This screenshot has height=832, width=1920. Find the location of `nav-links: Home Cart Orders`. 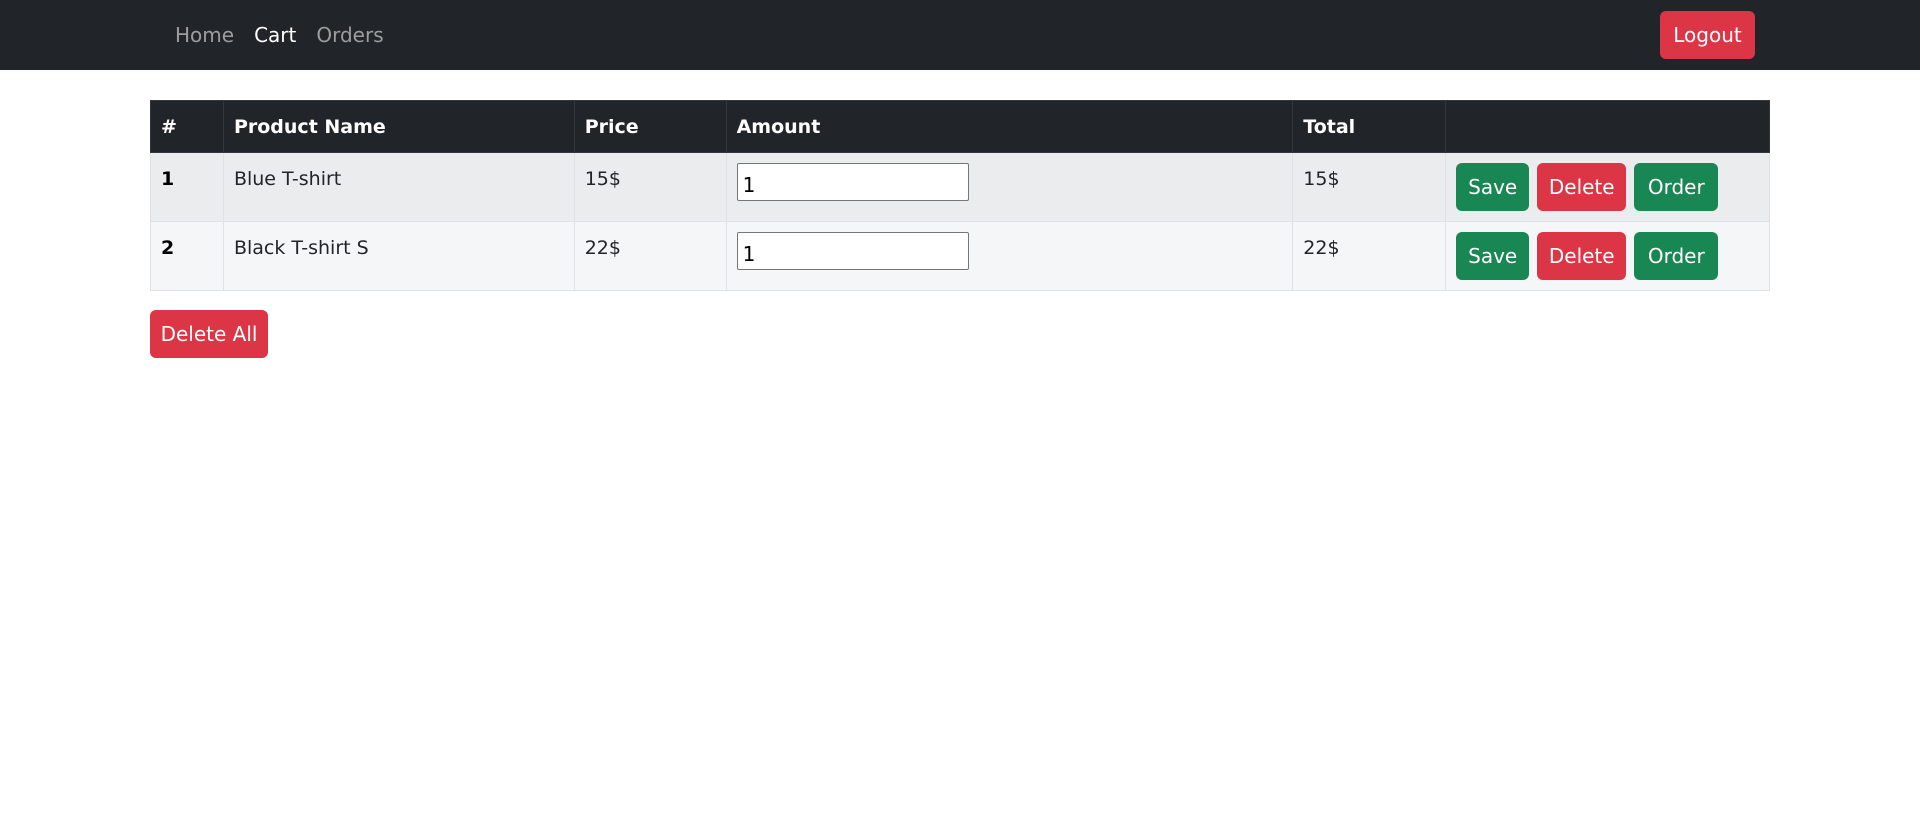

nav-links: Home Cart Orders is located at coordinates (289, 35).